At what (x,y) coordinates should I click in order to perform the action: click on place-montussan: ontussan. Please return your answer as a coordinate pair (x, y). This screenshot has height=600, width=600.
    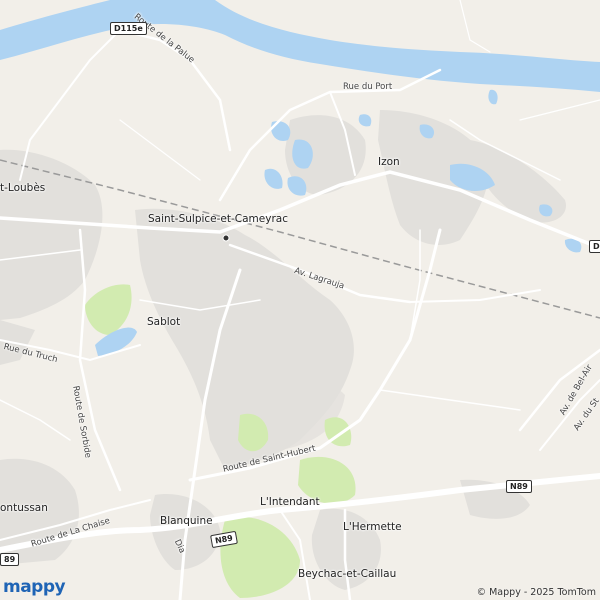
    Looking at the image, I should click on (24, 508).